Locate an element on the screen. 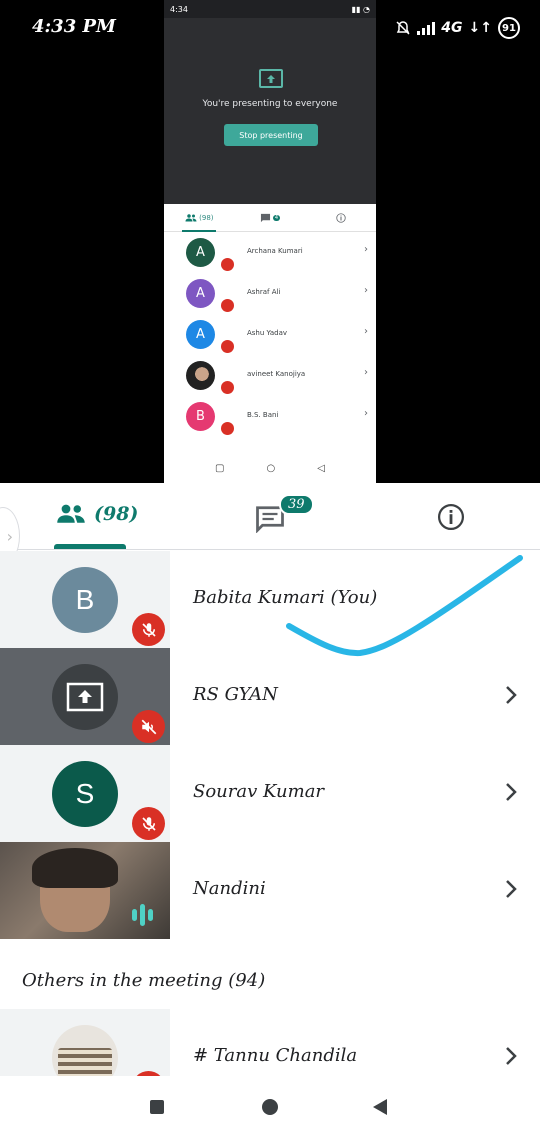  back-button is located at coordinates (380, 1107).